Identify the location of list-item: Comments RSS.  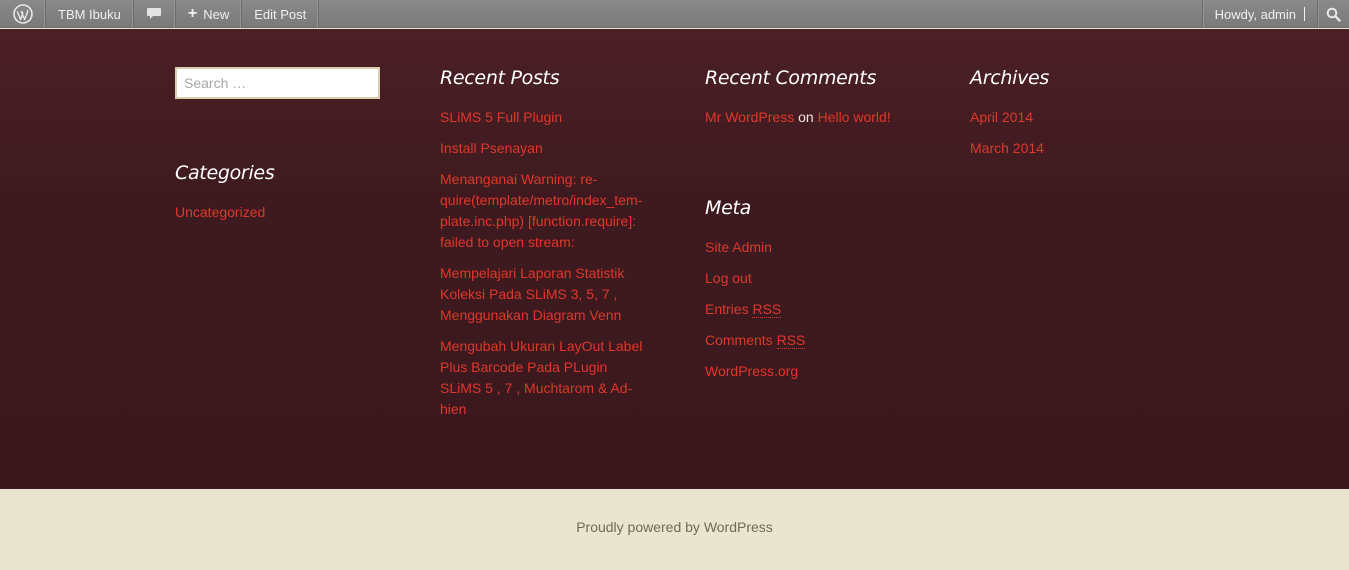
(755, 340).